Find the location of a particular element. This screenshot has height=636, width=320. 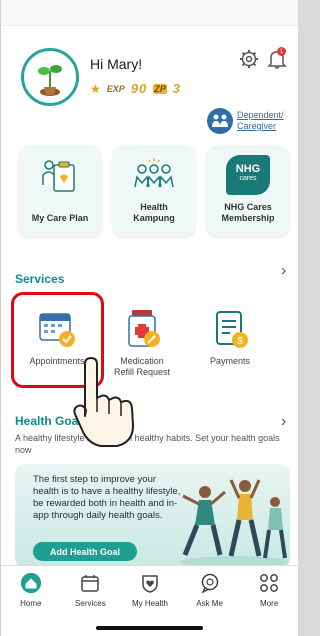

zp-label: ZP is located at coordinates (160, 88).